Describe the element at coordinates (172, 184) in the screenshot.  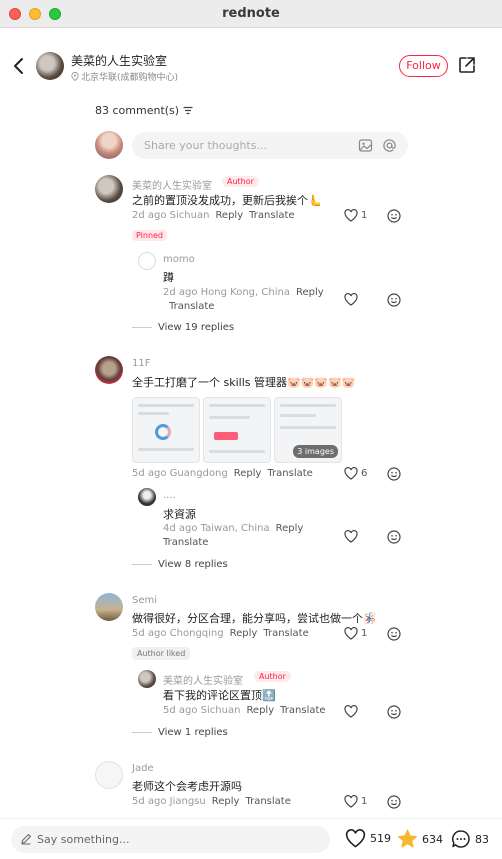
I see `comment-username: 美菜的人生实验室` at that location.